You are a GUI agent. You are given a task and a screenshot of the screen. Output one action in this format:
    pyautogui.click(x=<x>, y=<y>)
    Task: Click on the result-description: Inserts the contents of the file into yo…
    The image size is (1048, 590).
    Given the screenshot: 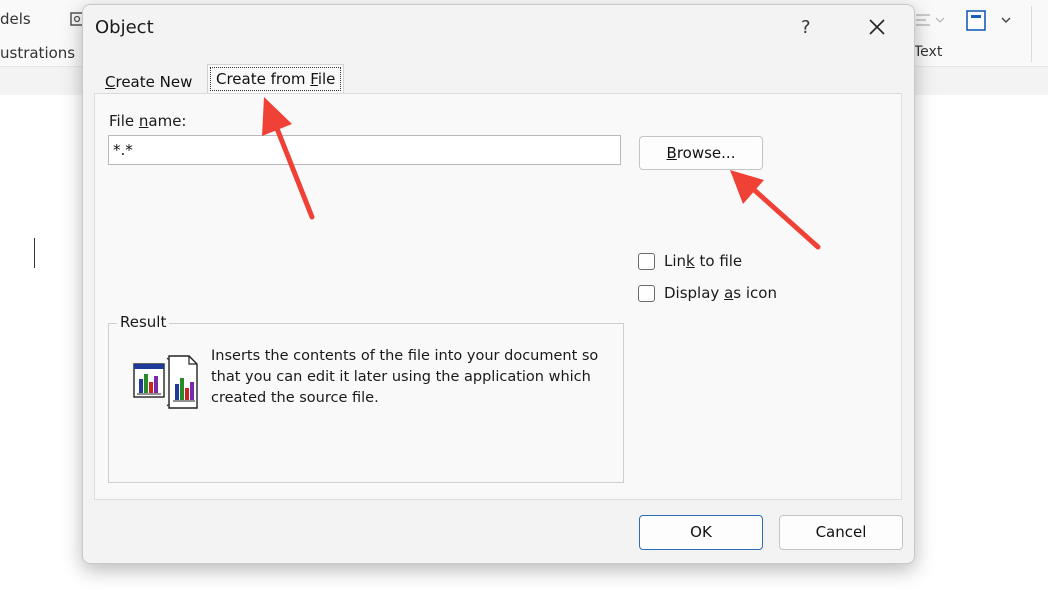 What is the action you would take?
    pyautogui.click(x=405, y=377)
    